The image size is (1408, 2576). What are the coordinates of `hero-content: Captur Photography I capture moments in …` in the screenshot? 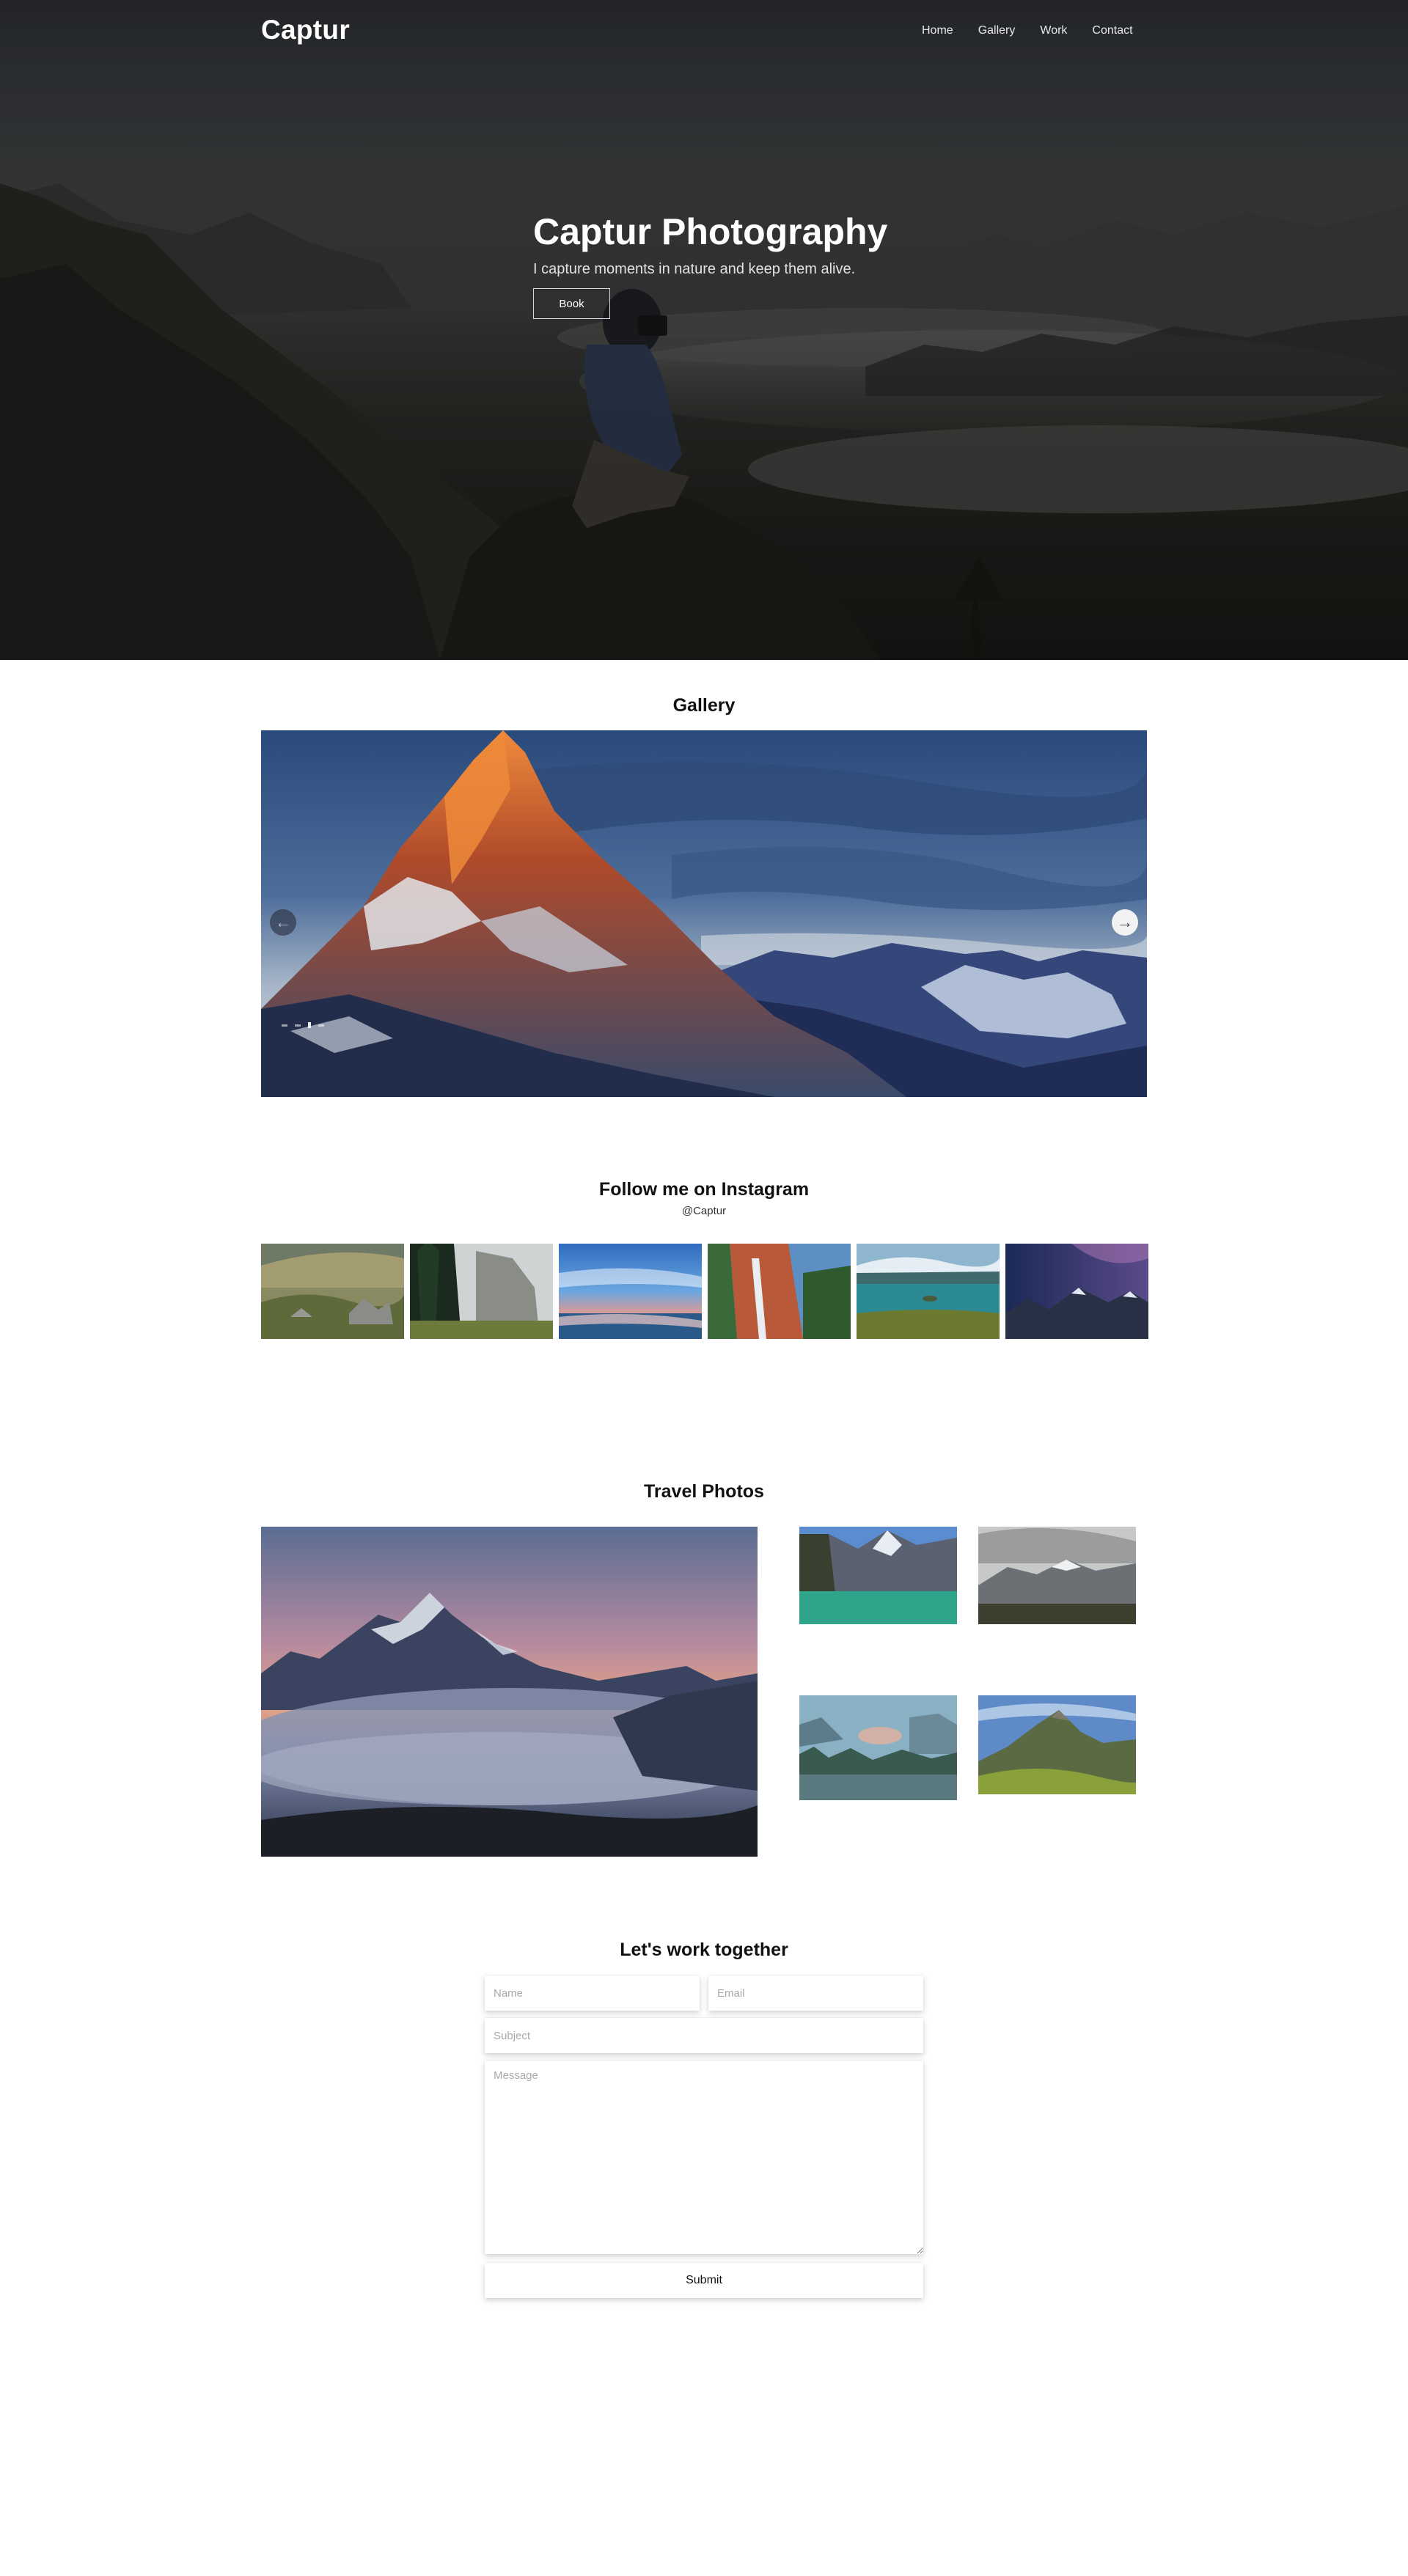 It's located at (738, 264).